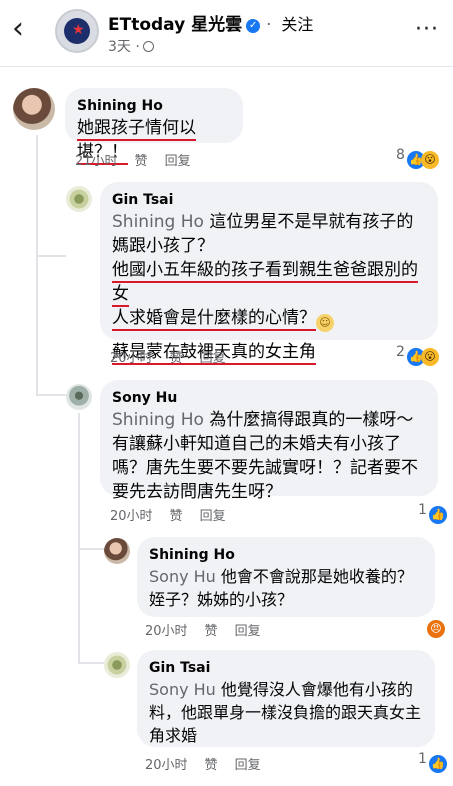 This screenshot has width=453, height=786. I want to click on comment-actions: 21小时 赞 回复, so click(141, 159).